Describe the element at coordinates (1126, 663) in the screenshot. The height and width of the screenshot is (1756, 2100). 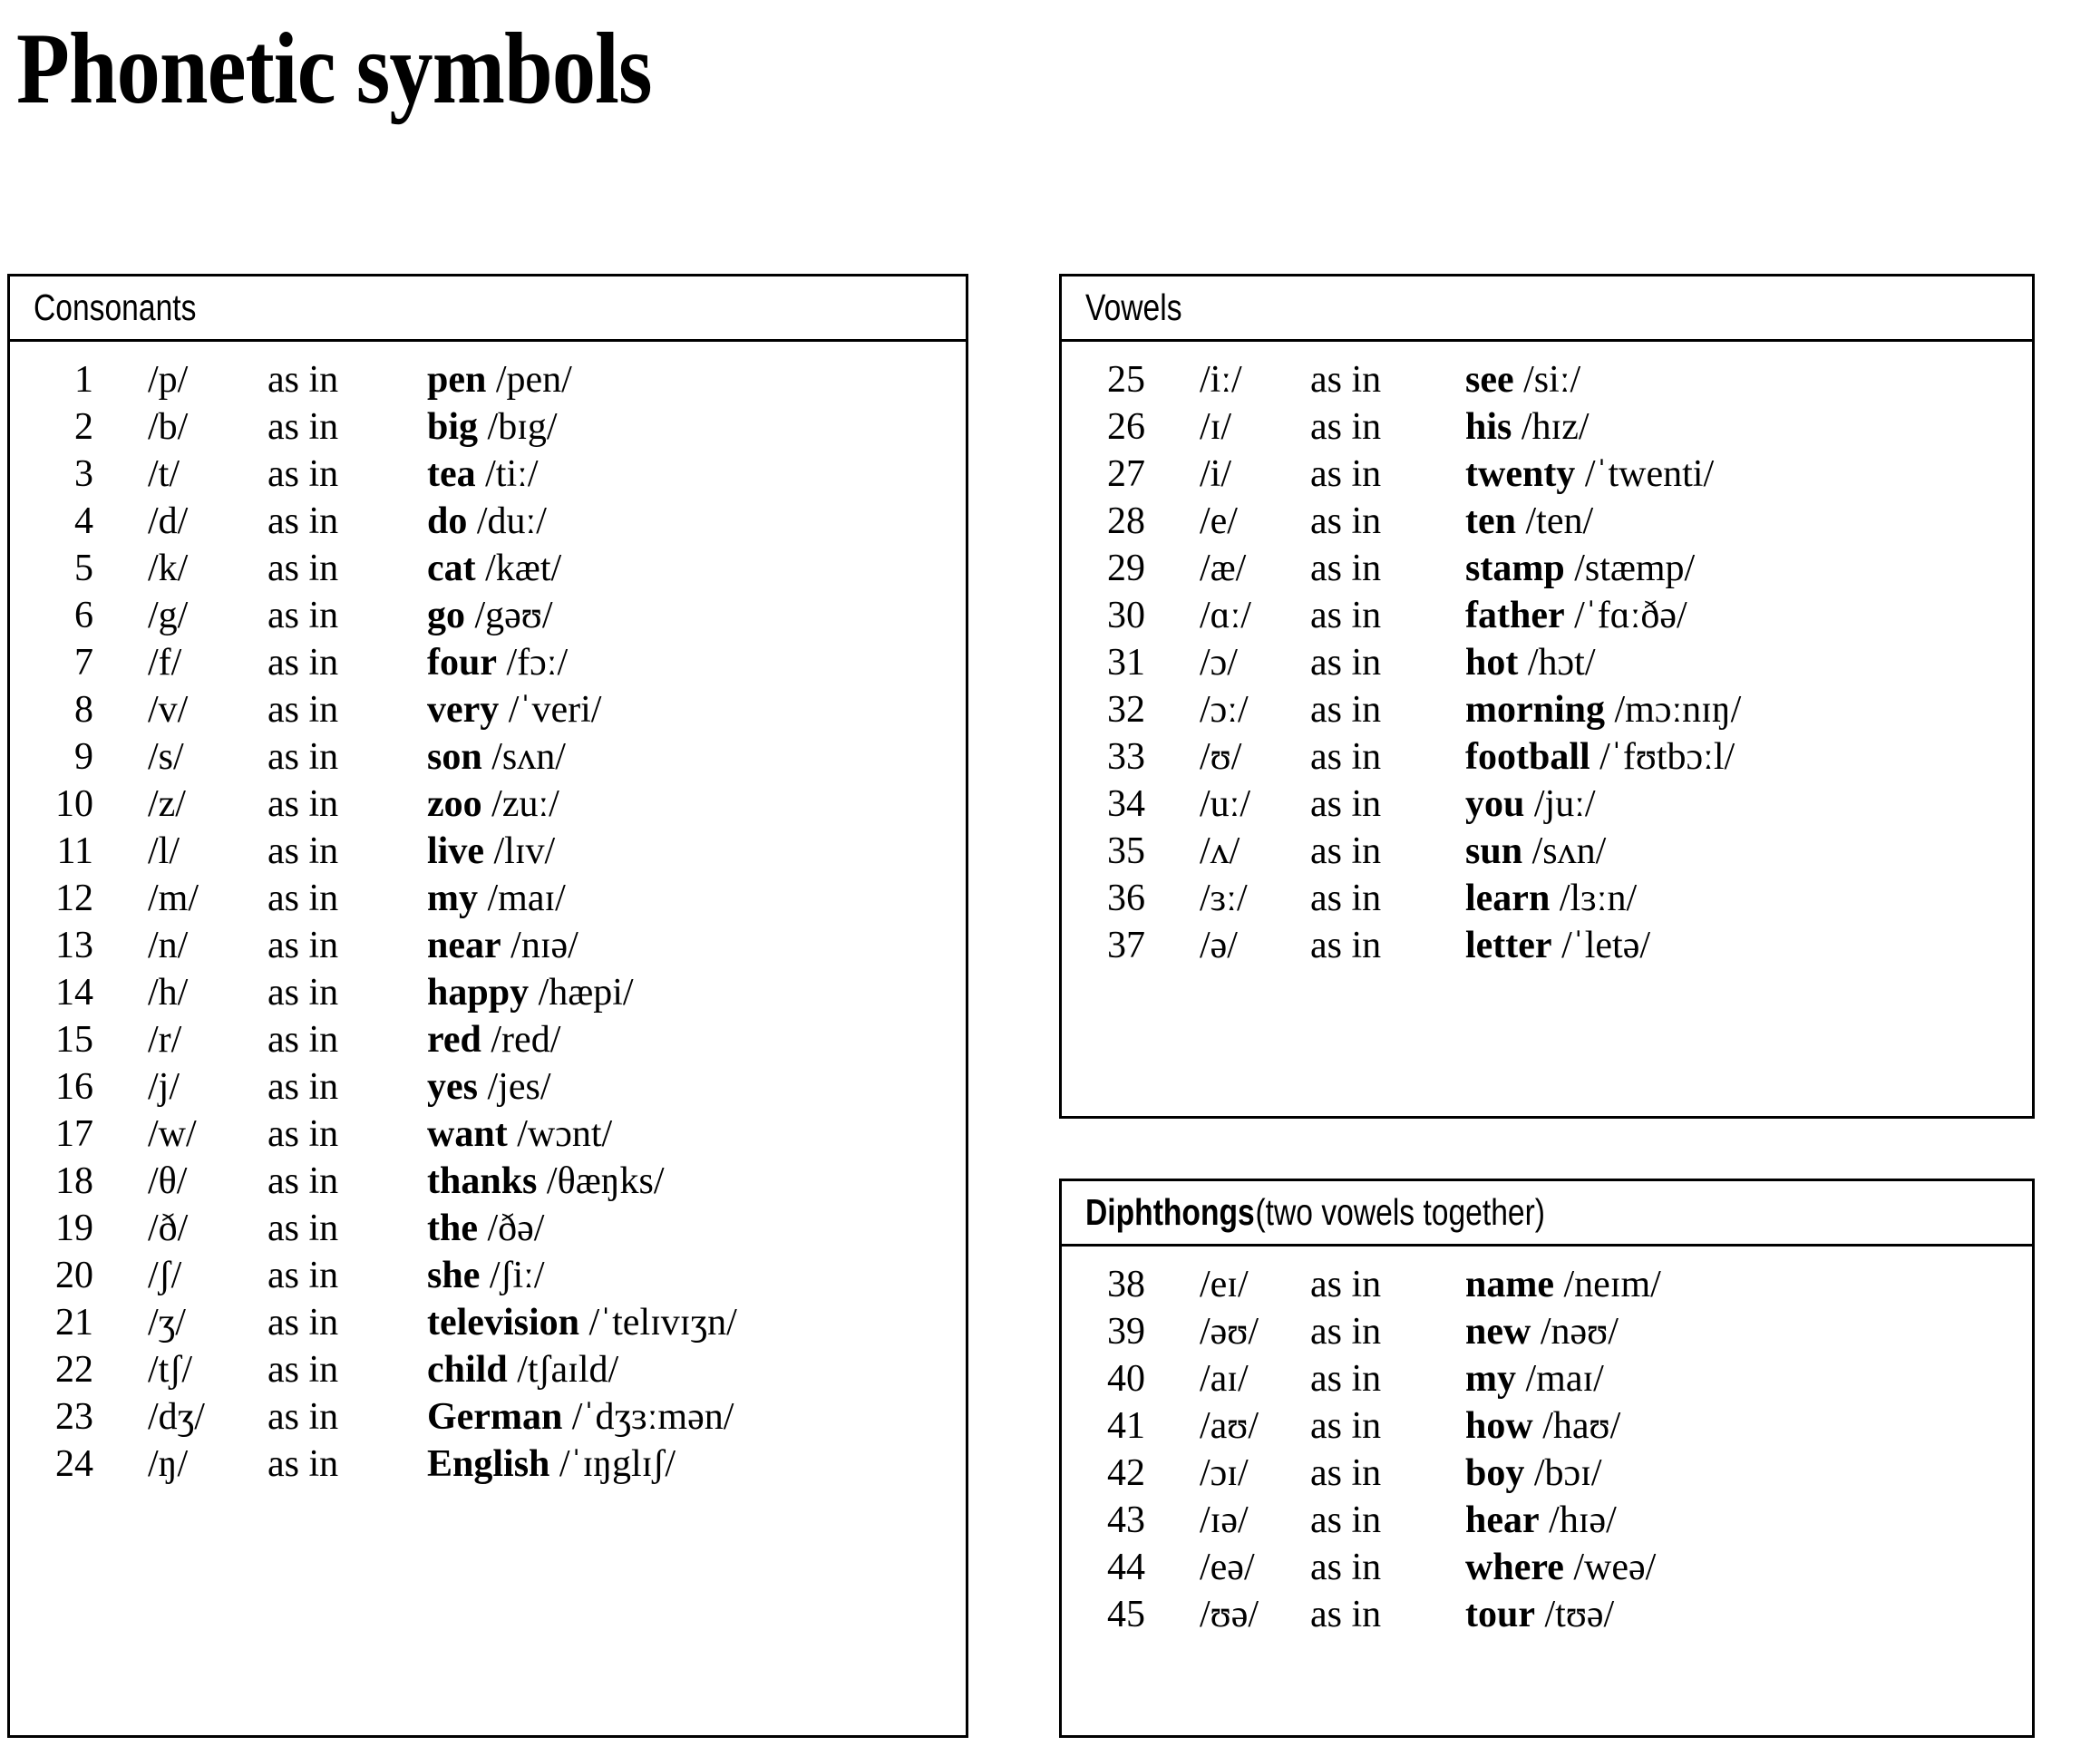
I see `row-number: 31` at that location.